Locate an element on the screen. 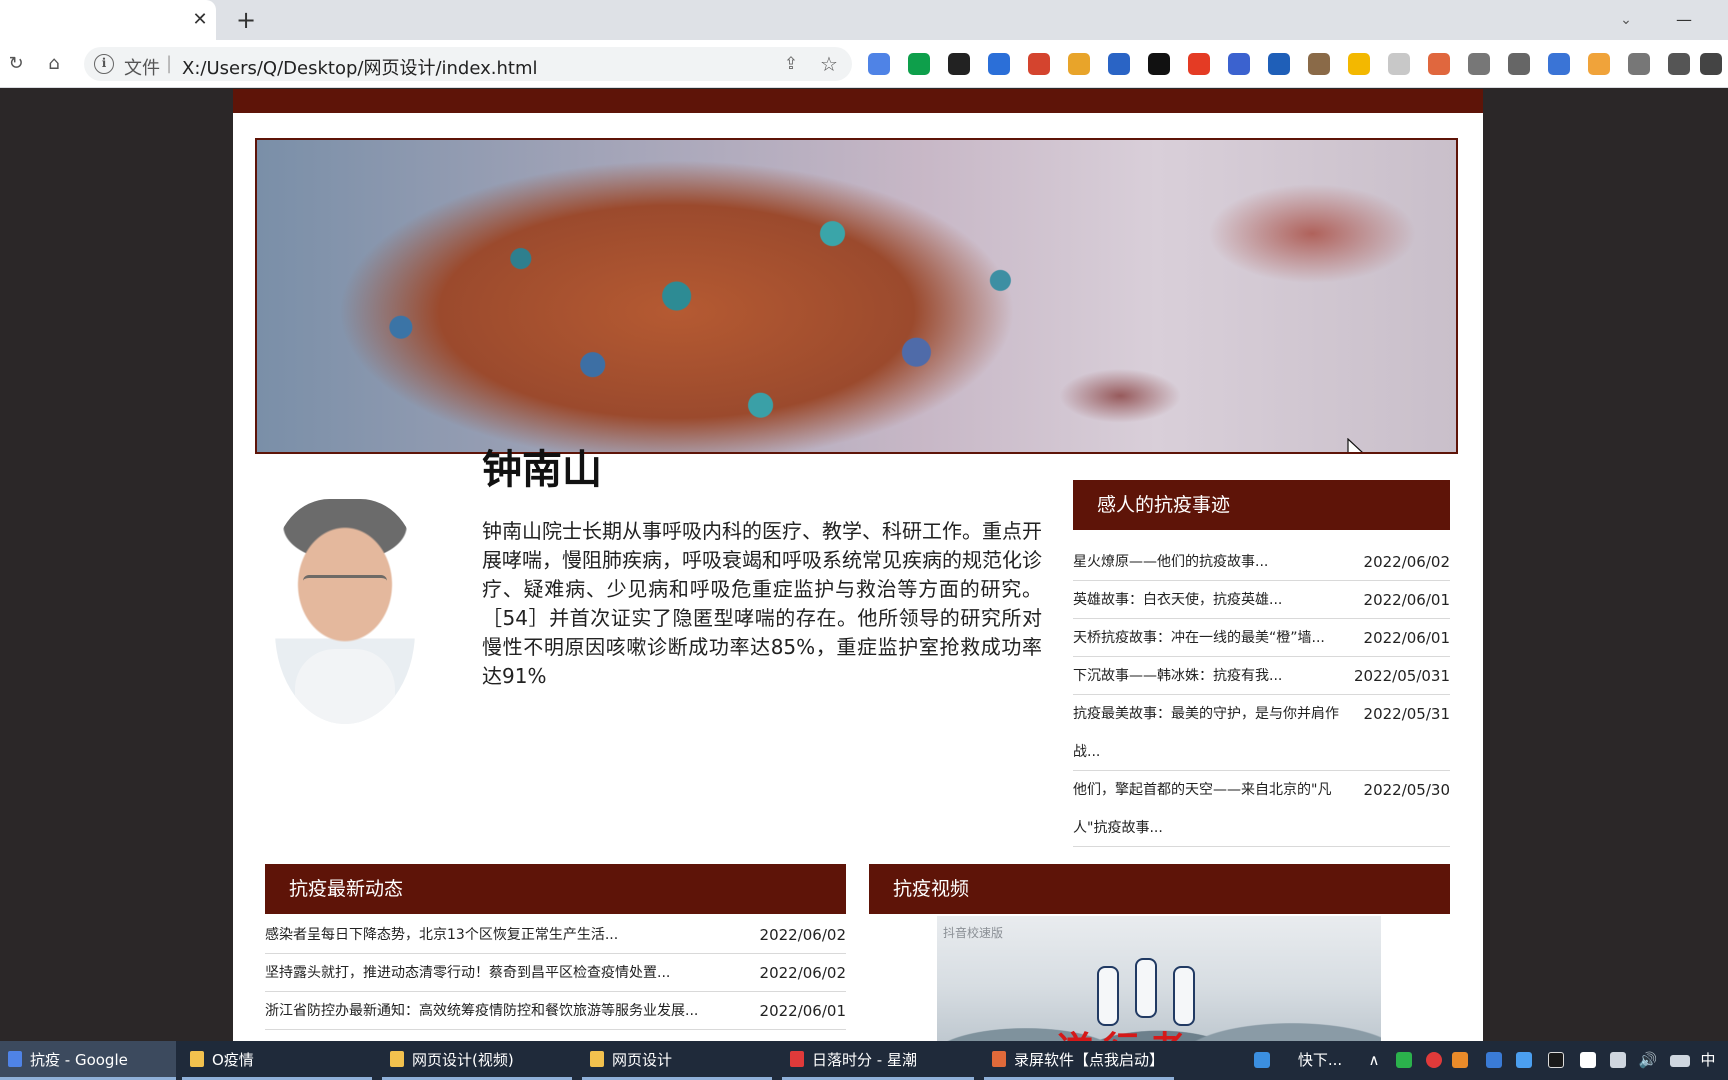  yellow-ext-icon is located at coordinates (1359, 64).